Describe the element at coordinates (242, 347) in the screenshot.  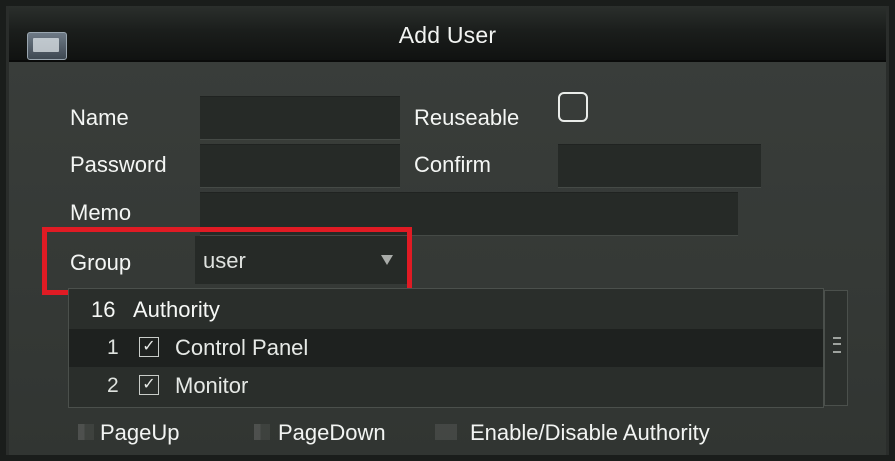
I see `authority-name: Control Panel` at that location.